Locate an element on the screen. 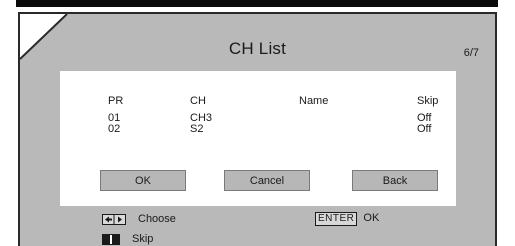 The image size is (515, 246). row-2-pr: 02 is located at coordinates (114, 129).